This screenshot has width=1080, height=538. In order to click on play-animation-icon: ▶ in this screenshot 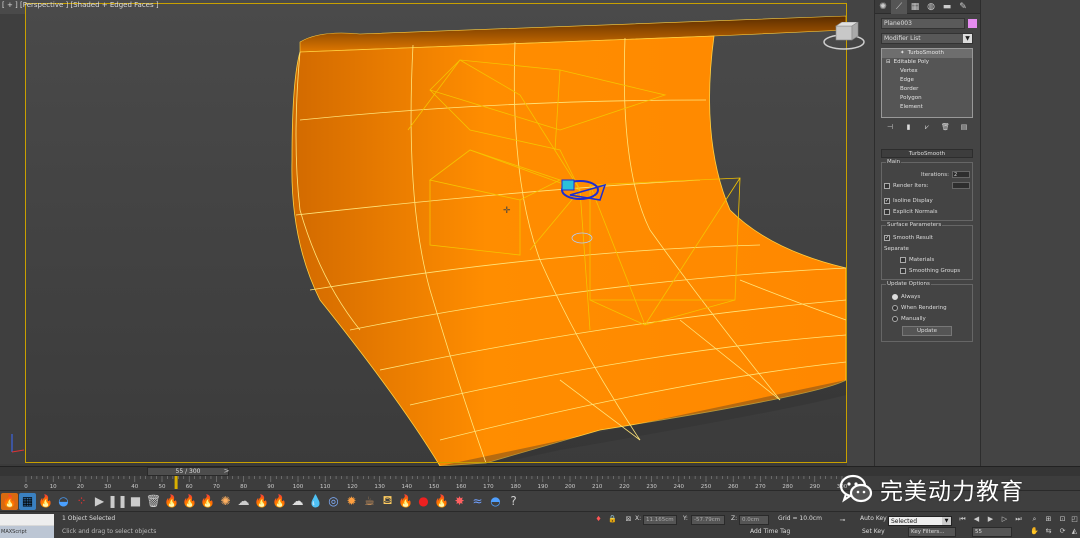, I will do `click(990, 519)`.